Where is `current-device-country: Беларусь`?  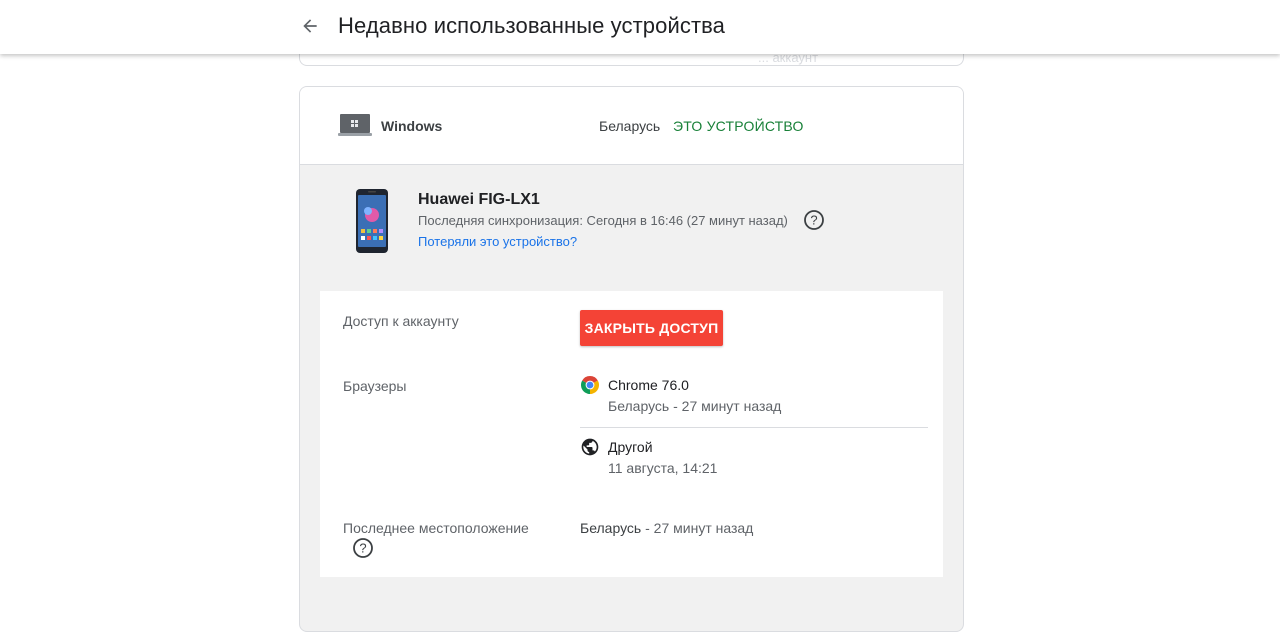
current-device-country: Беларусь is located at coordinates (630, 126).